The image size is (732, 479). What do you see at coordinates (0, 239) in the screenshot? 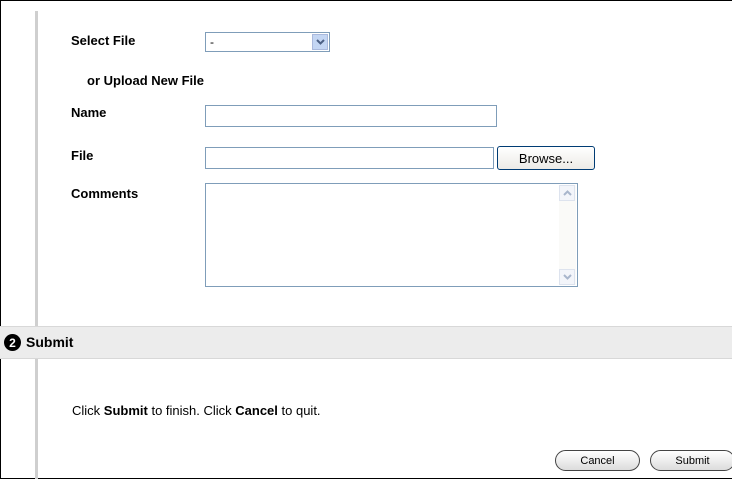
I see `frame-left-border` at bounding box center [0, 239].